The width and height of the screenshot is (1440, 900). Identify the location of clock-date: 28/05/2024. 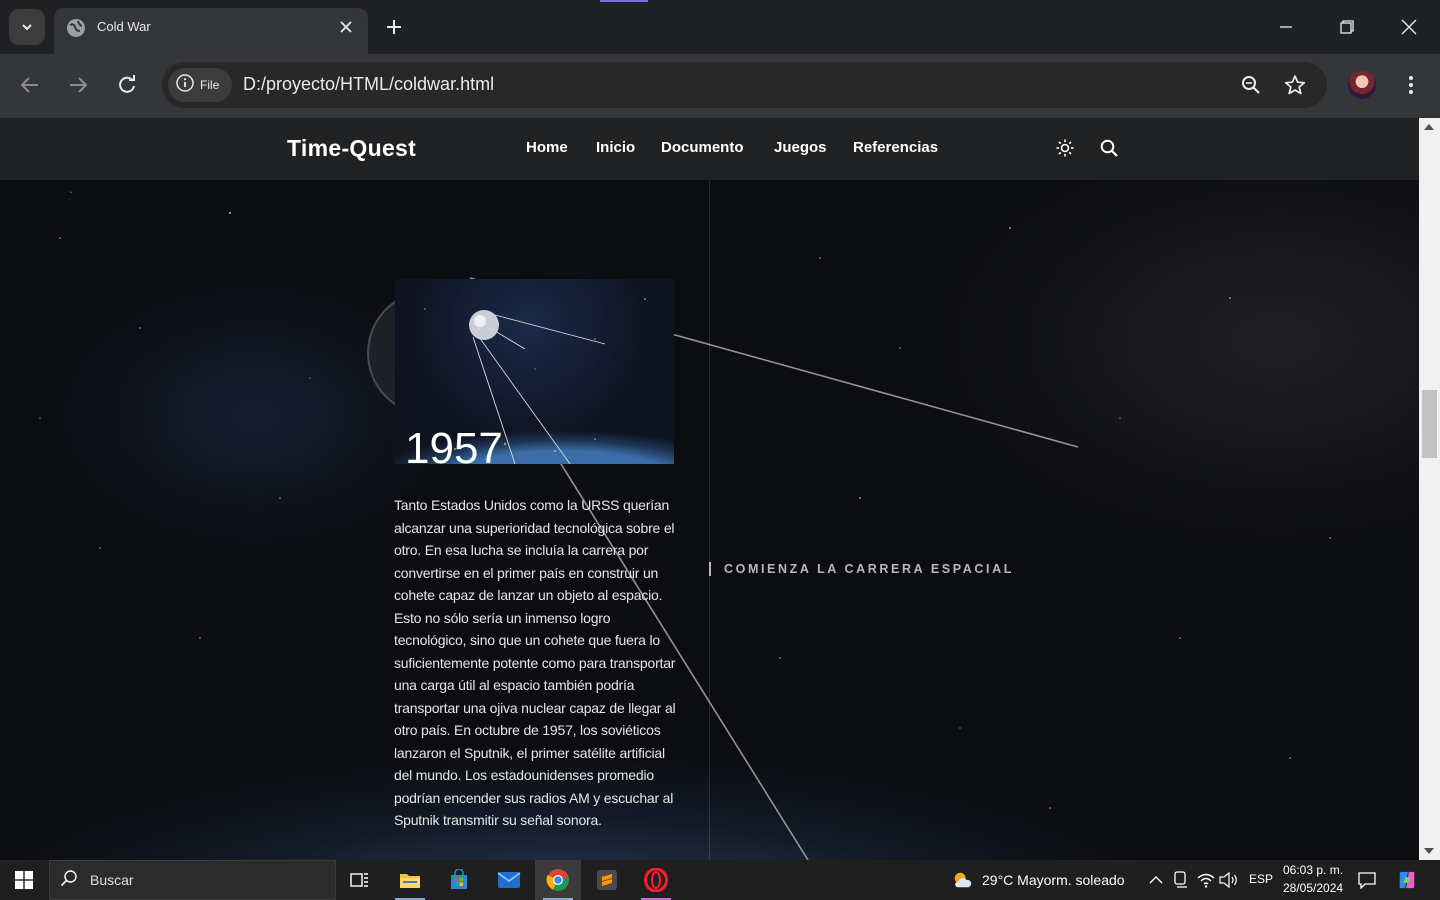
(1313, 888).